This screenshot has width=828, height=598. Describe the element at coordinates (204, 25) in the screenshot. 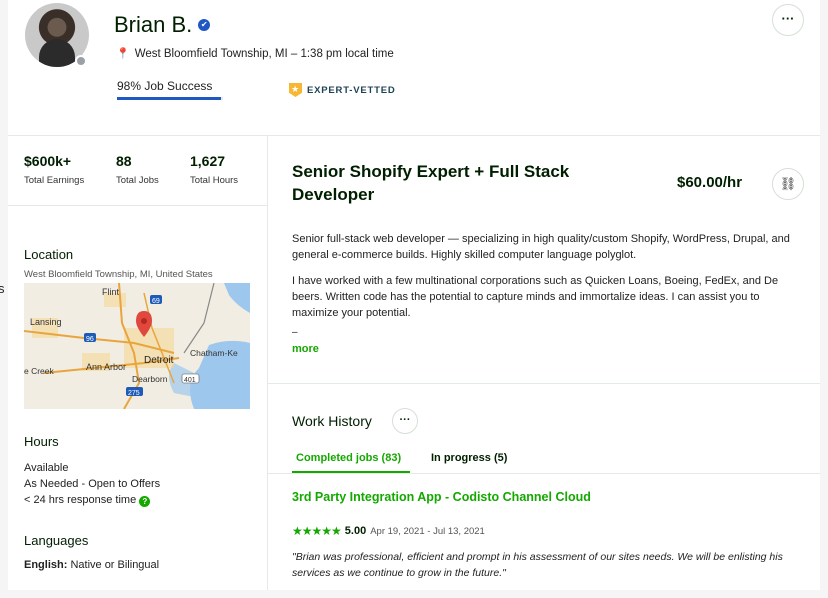

I see `verified-badge-icon: ✔` at that location.